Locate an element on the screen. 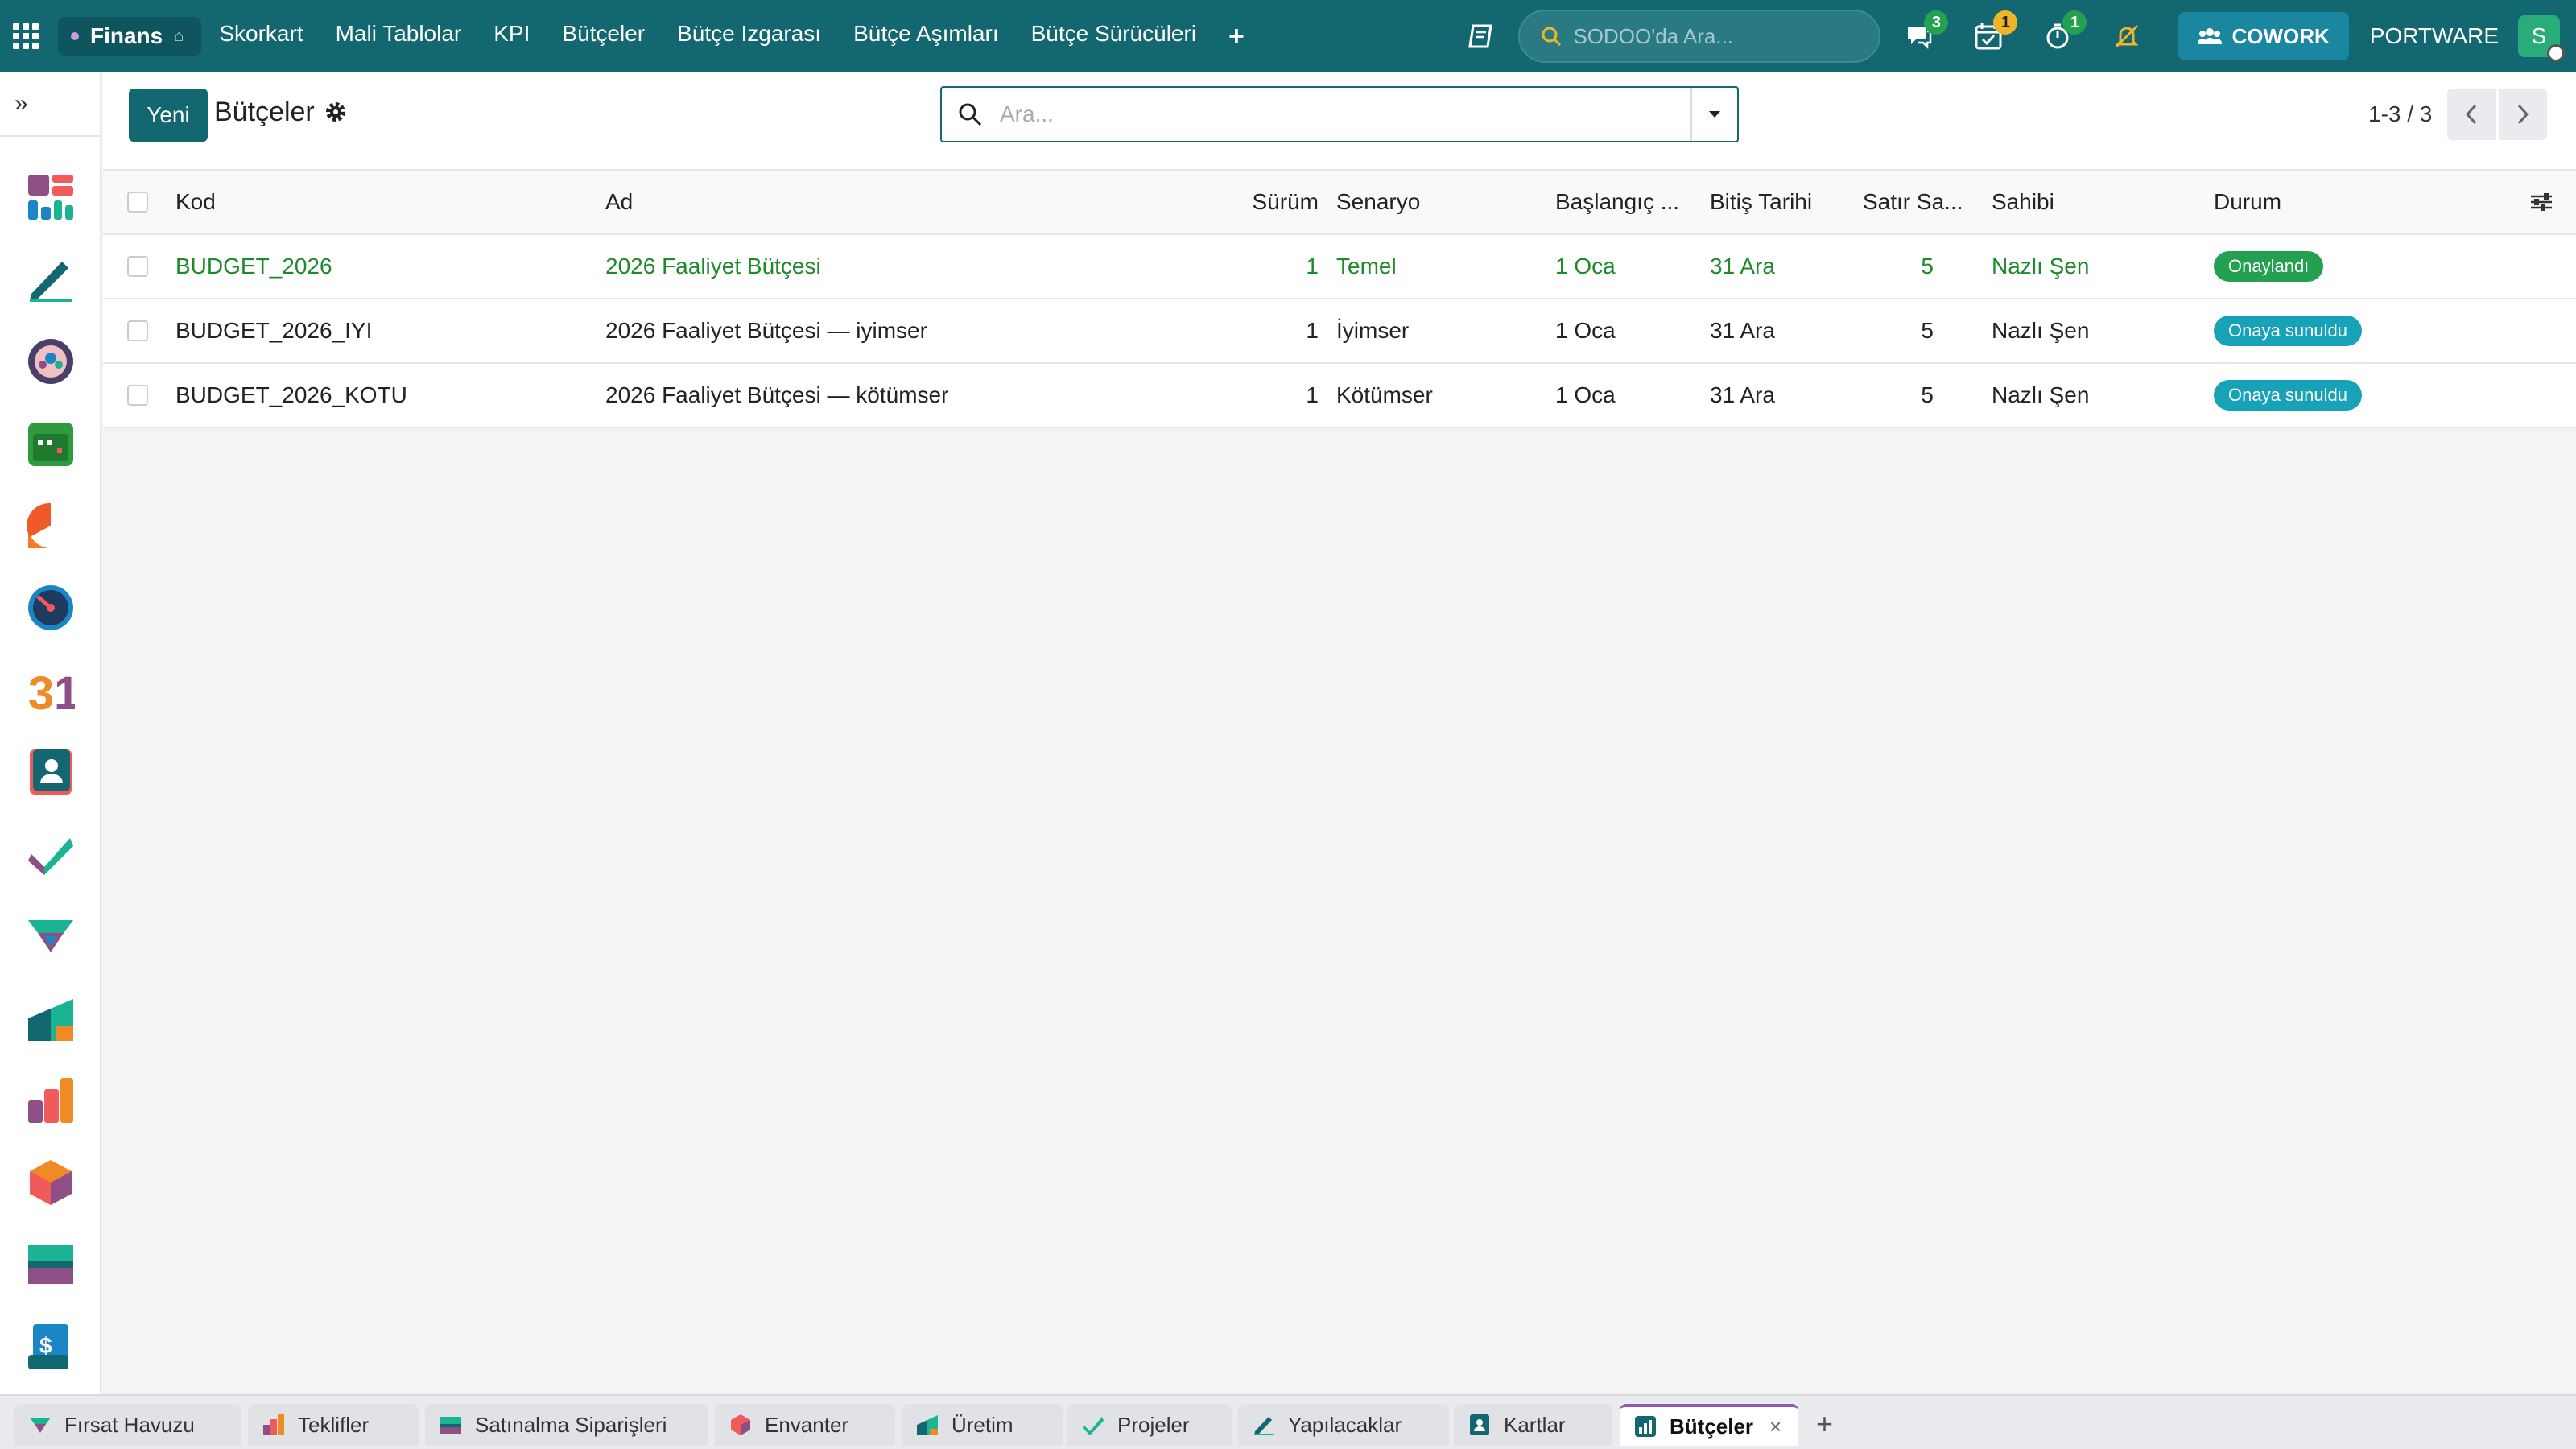  tab-firsat-havuzu: Fırsat Havuzu is located at coordinates (128, 1425).